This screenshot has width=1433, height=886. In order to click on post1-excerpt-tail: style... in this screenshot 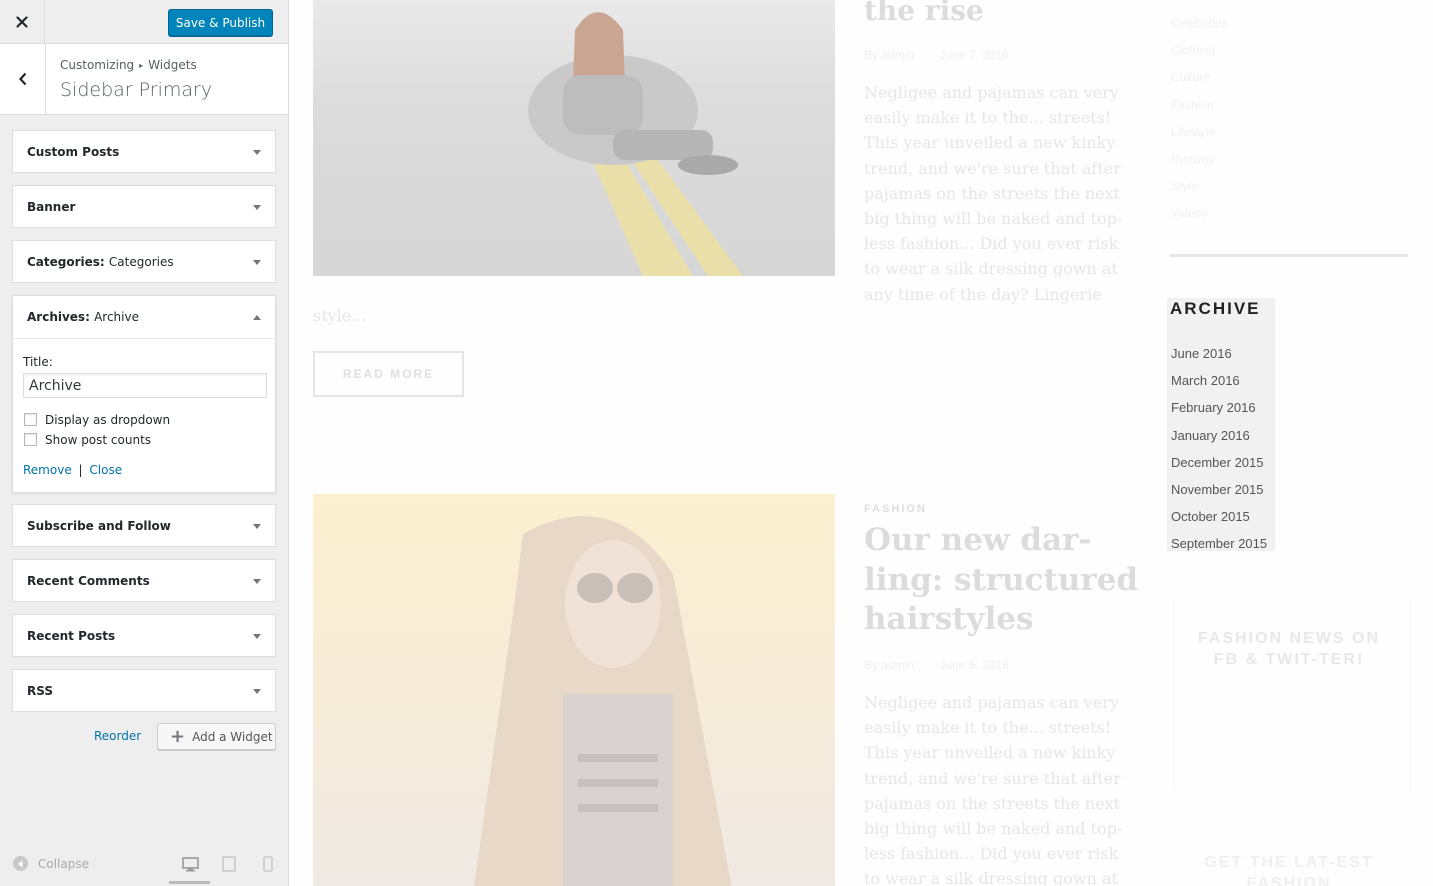, I will do `click(340, 315)`.